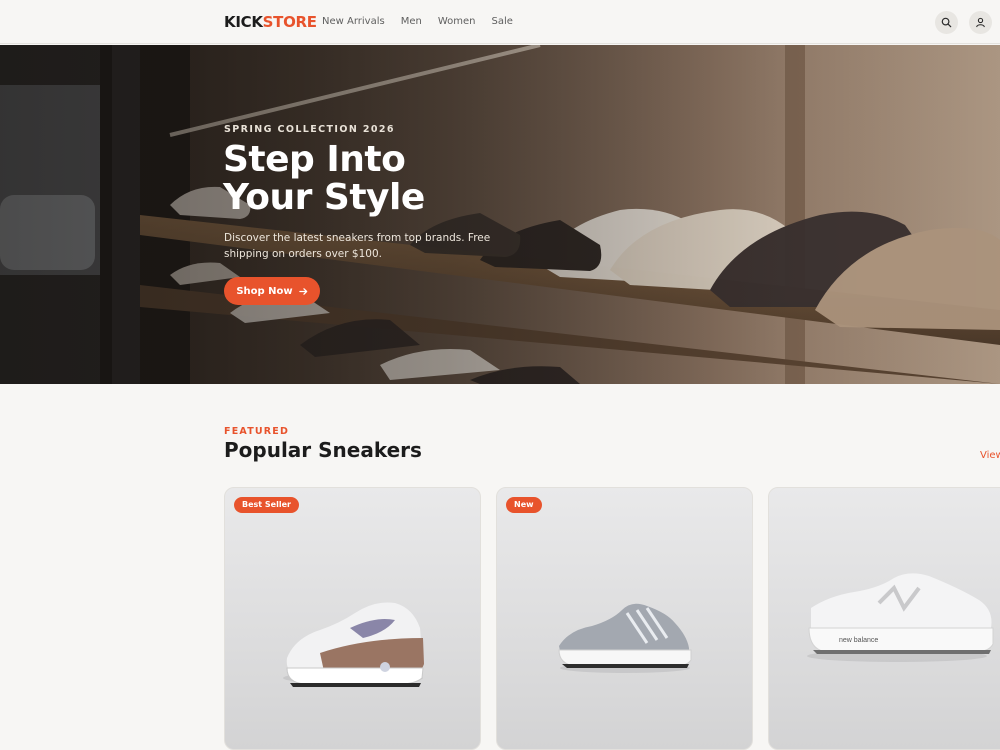 The width and height of the screenshot is (1000, 750). I want to click on search-button, so click(946, 22).